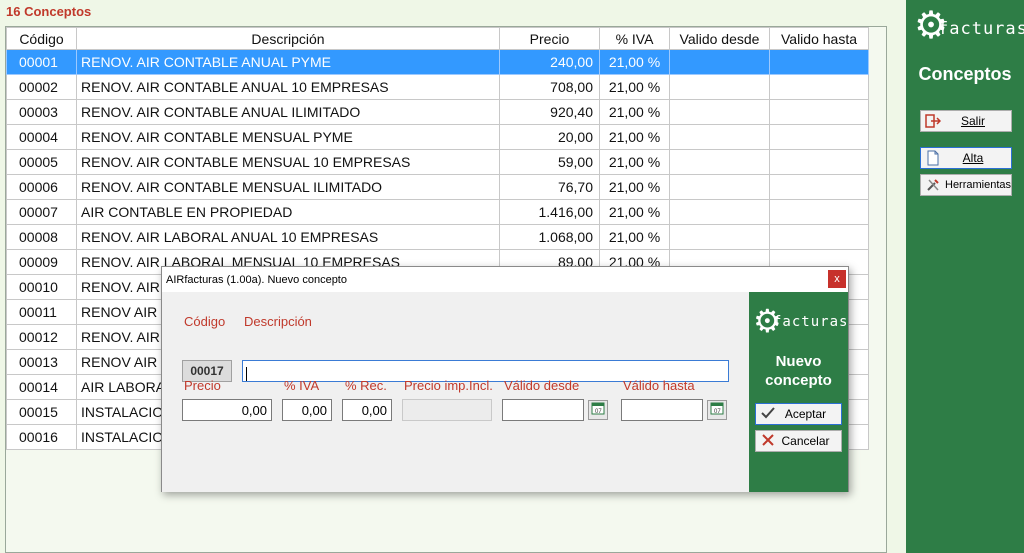 The width and height of the screenshot is (1024, 553). I want to click on dialog-logo-text: facturas, so click(811, 322).